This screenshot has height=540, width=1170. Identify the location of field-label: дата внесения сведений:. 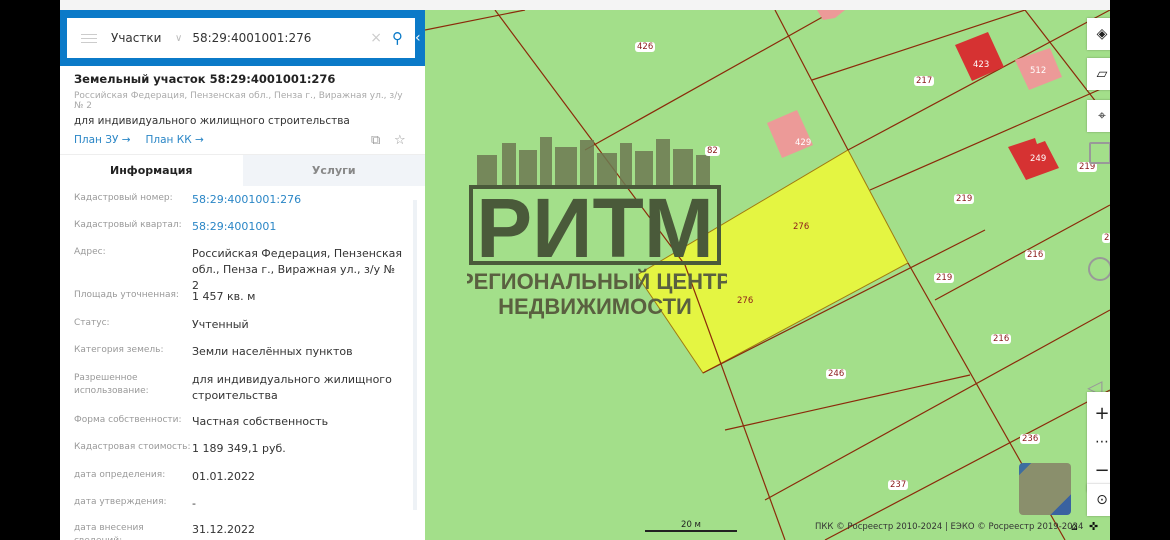
(109, 531).